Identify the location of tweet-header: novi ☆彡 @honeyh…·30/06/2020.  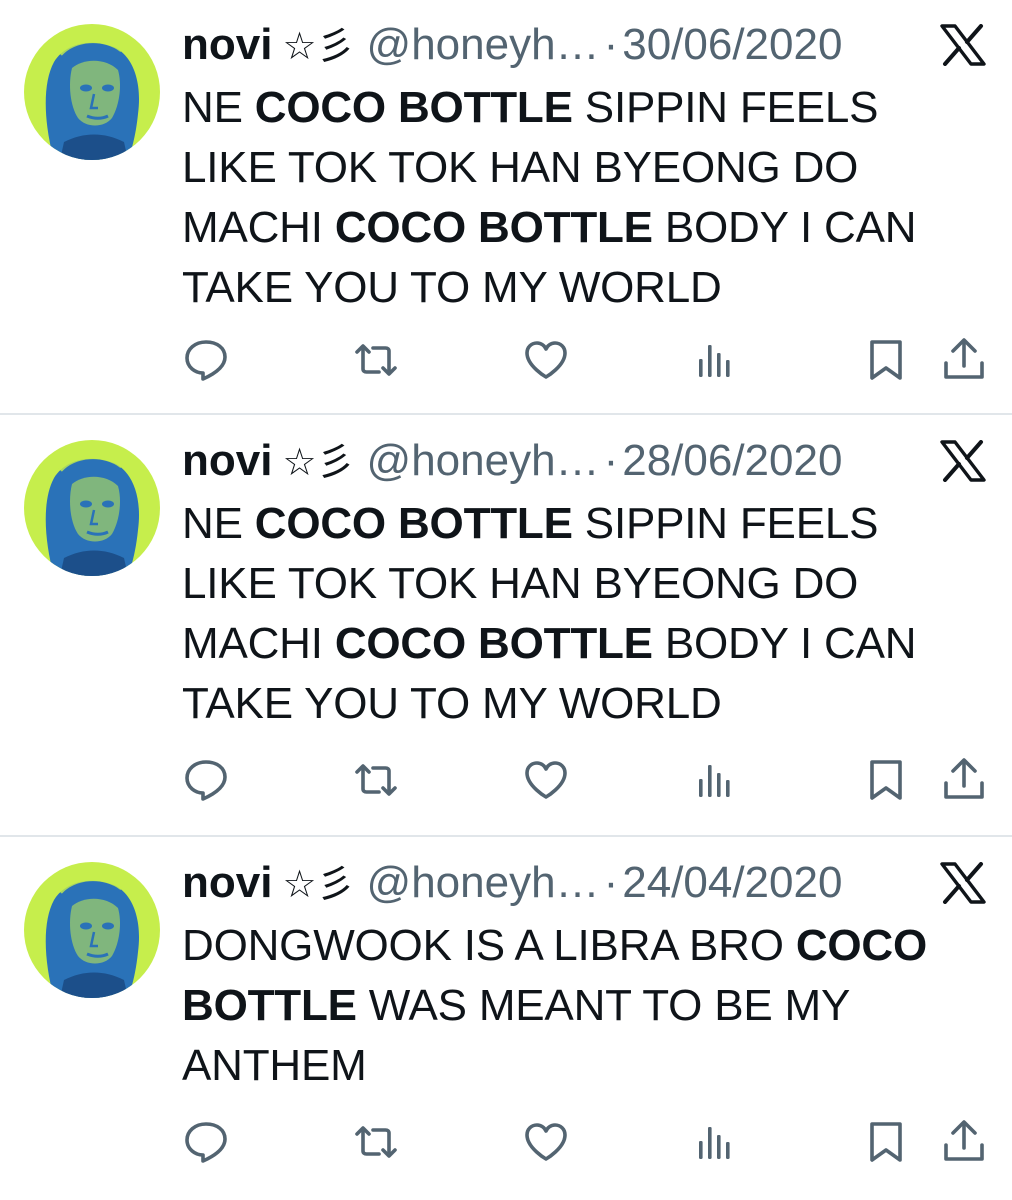
(587, 45).